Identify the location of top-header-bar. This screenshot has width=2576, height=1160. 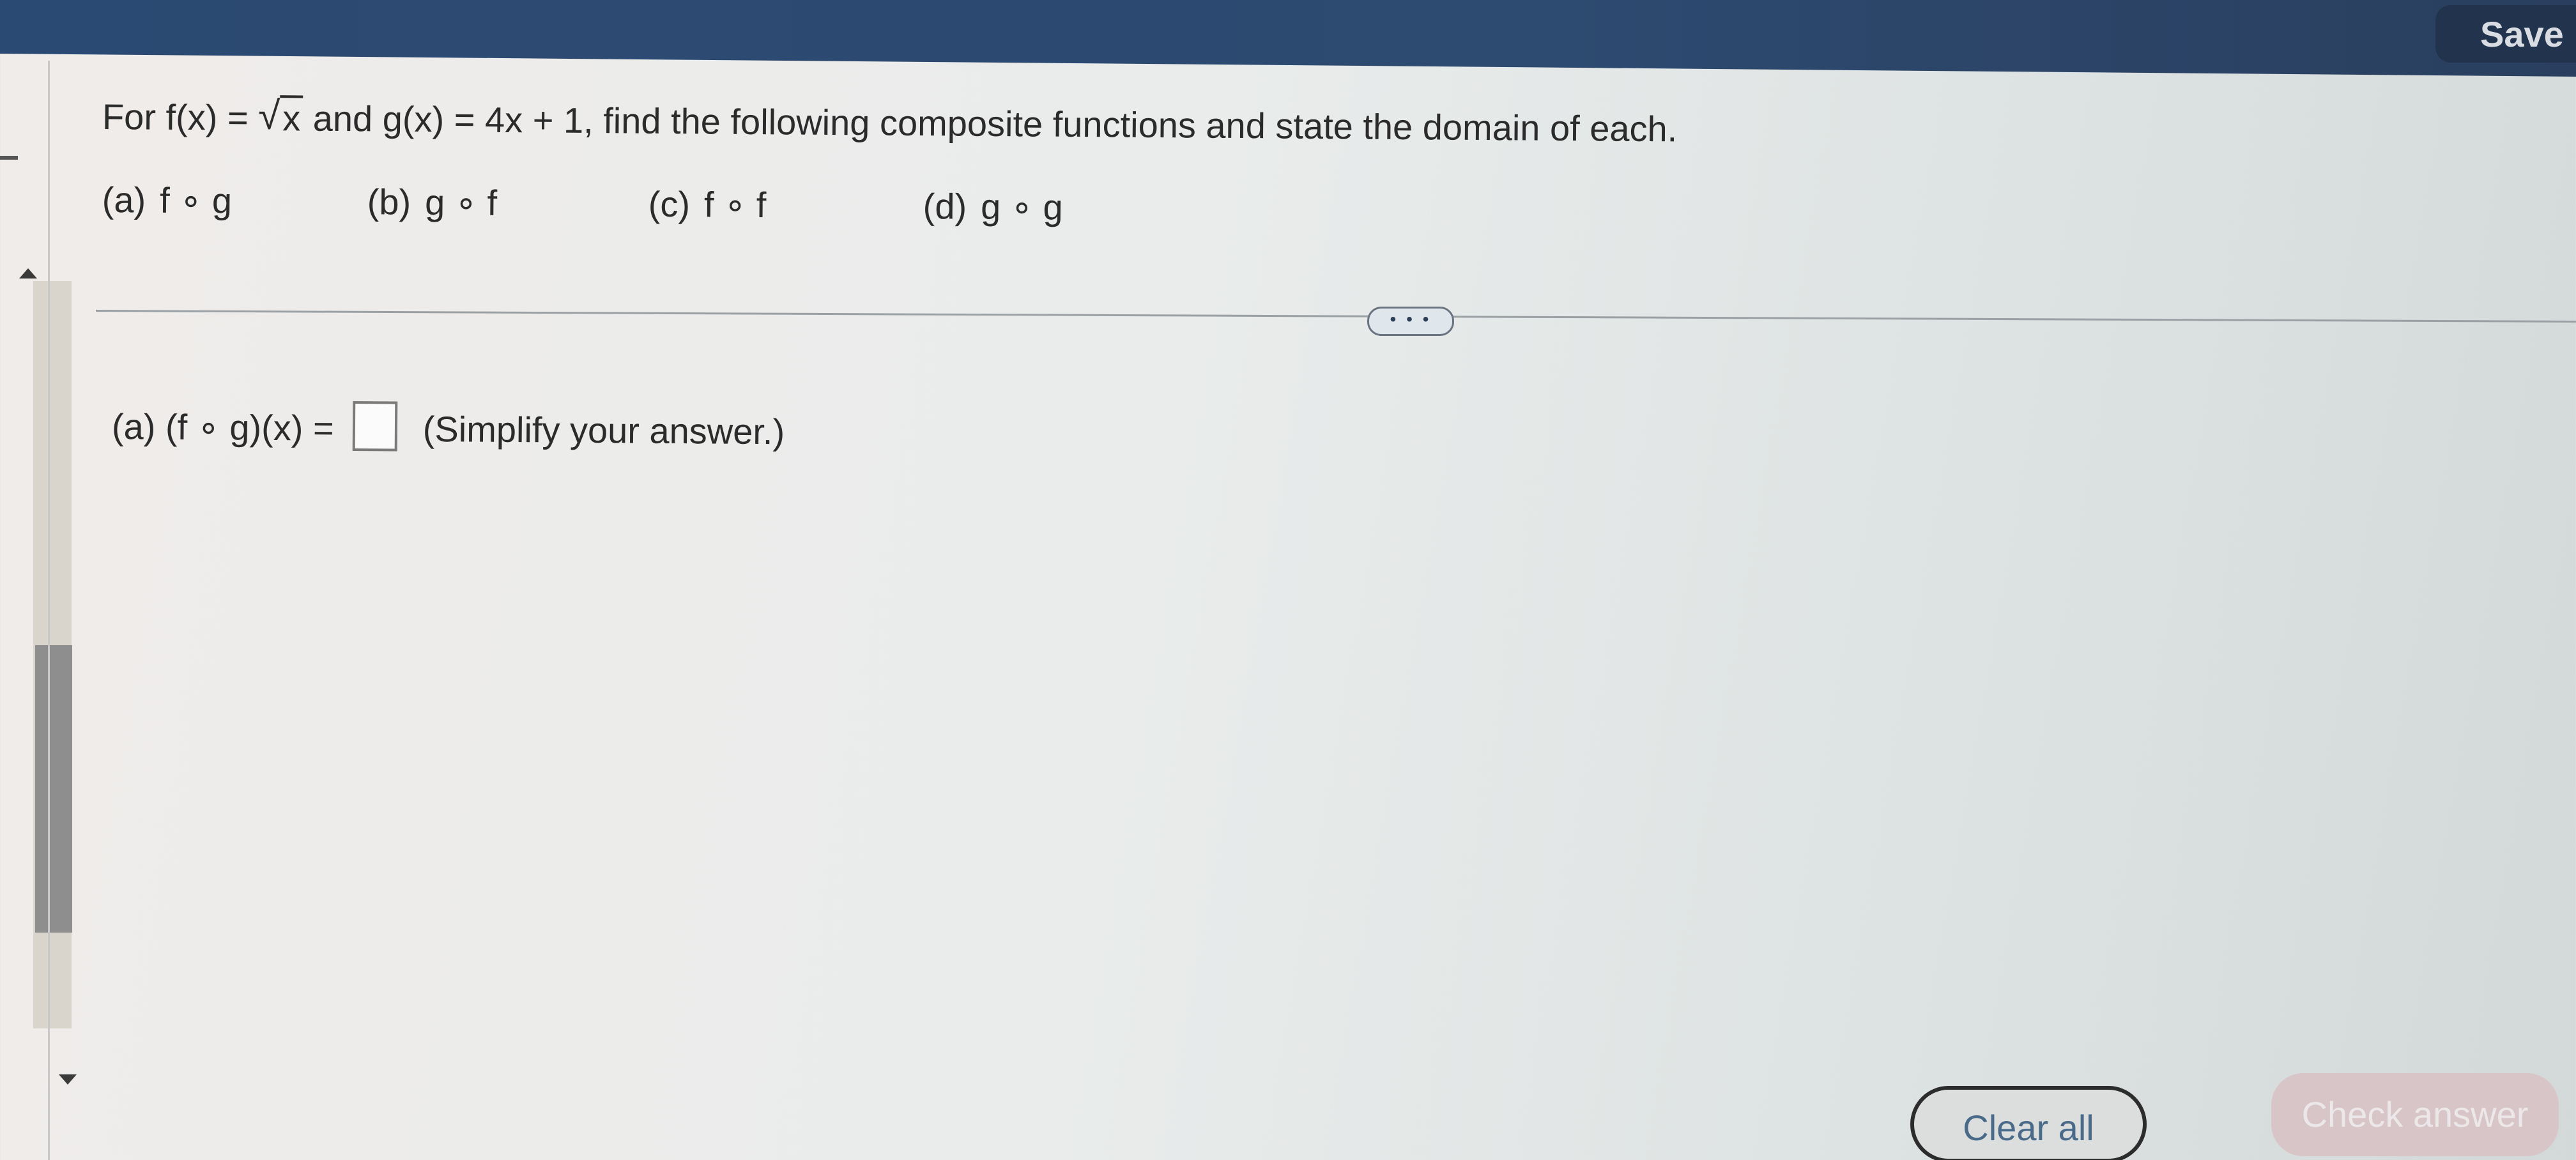
(1288, 38).